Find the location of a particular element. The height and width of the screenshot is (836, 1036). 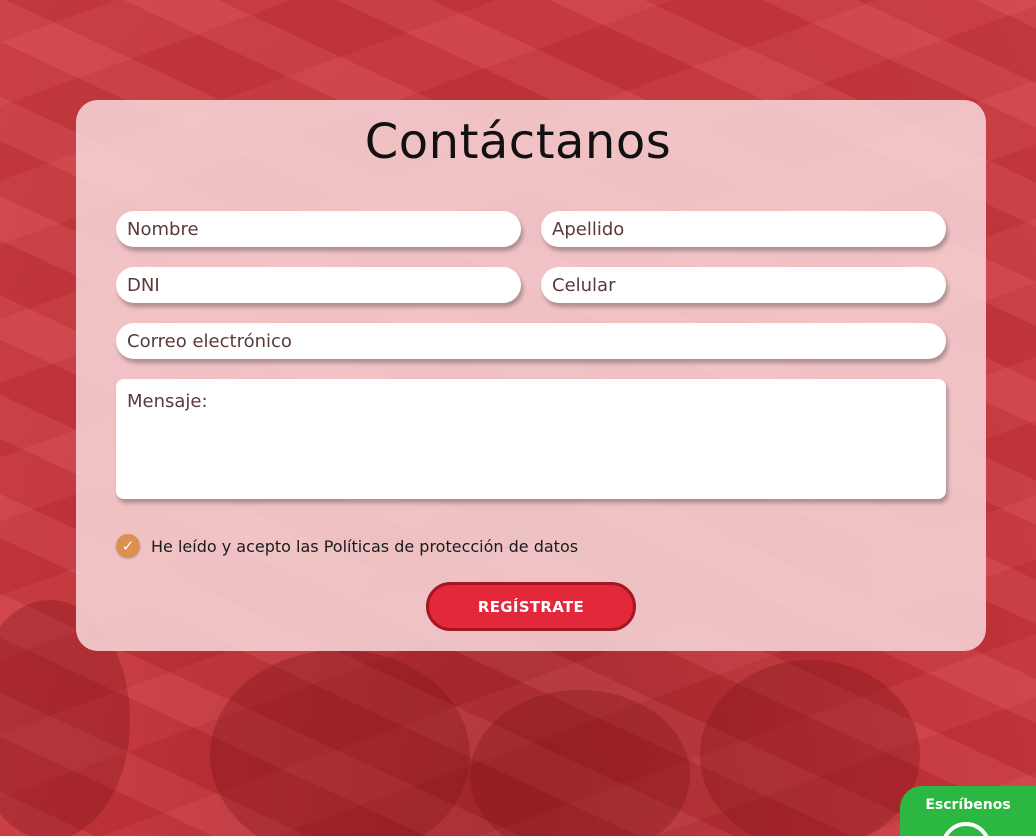

form-title: Contáctanos is located at coordinates (518, 142).